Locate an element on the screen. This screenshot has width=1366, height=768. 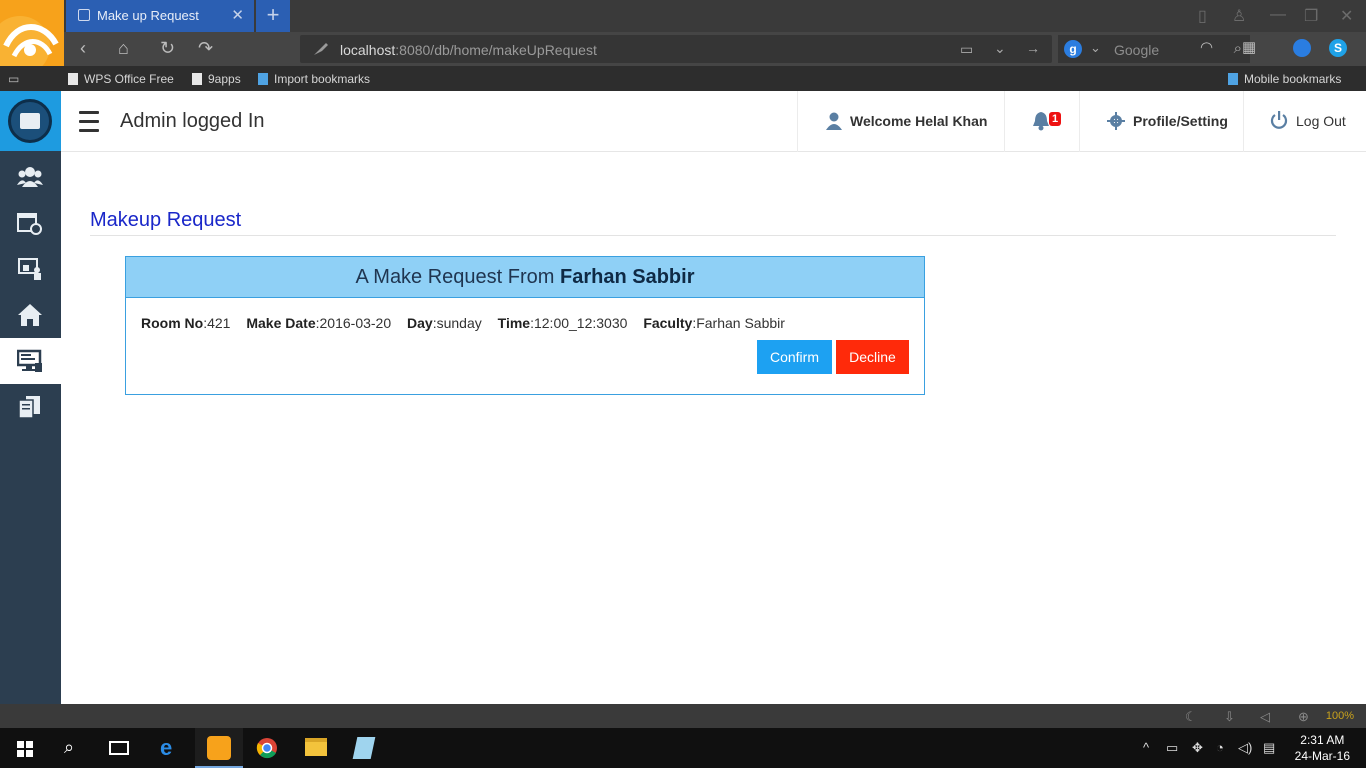
back-icon: ‹ is located at coordinates (83, 48).